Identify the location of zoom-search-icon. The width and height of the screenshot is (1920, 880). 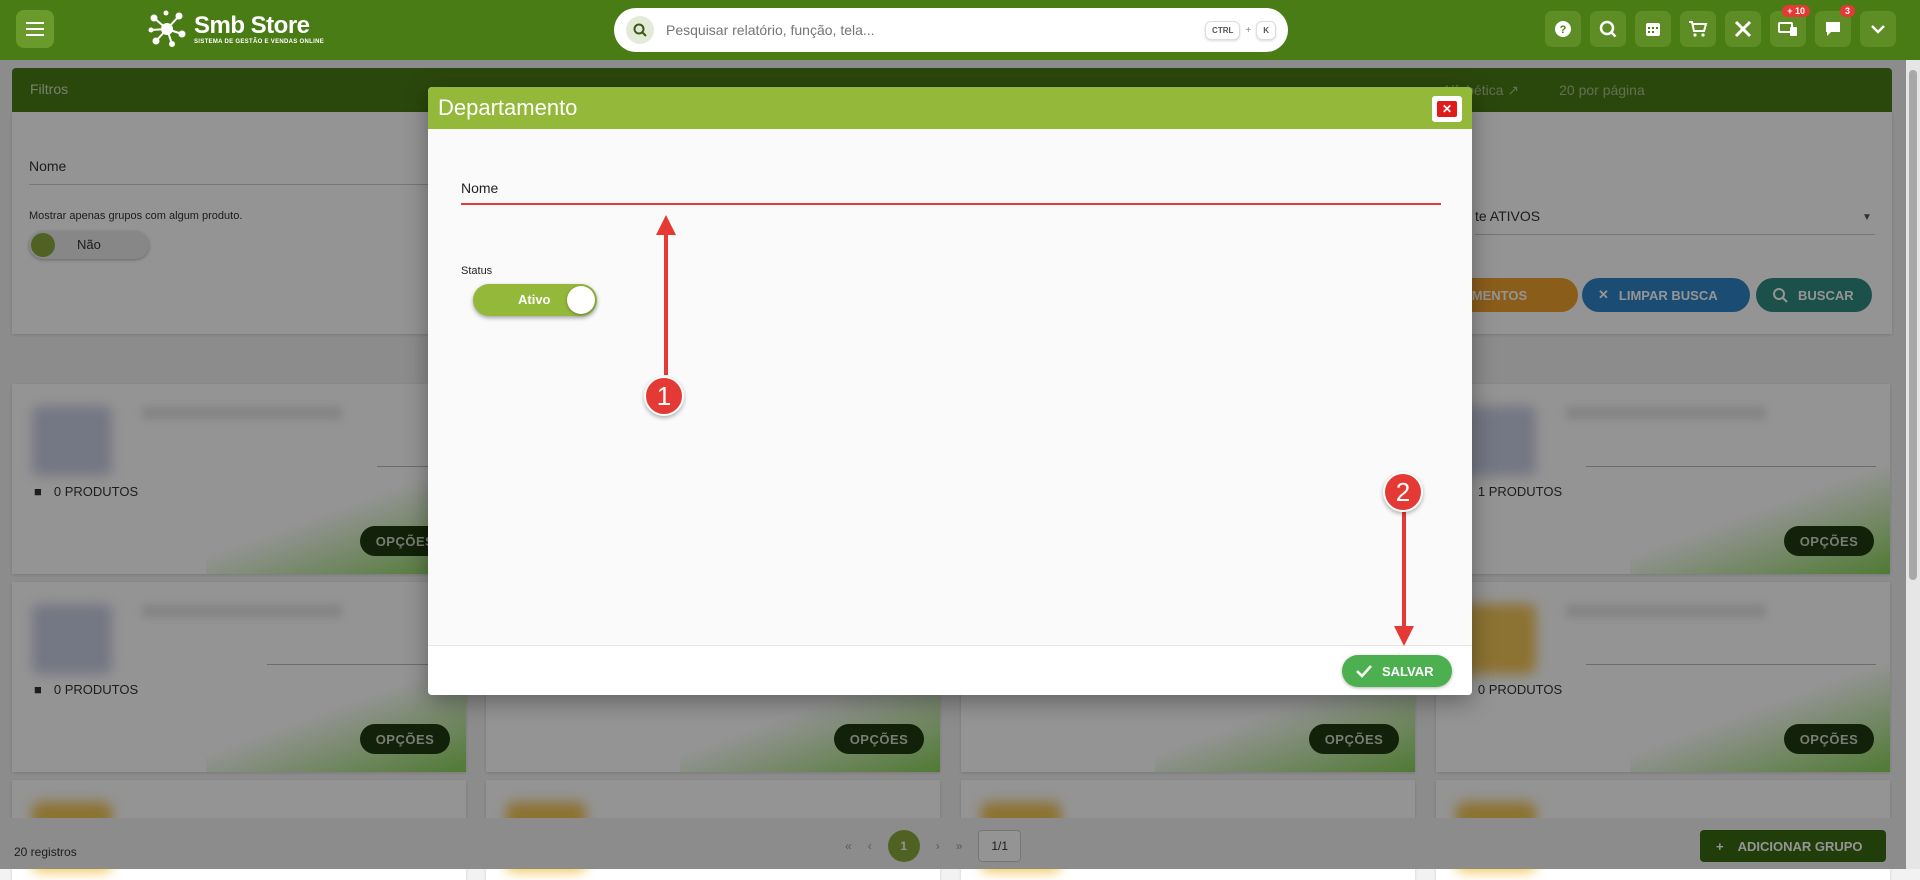
(1608, 29).